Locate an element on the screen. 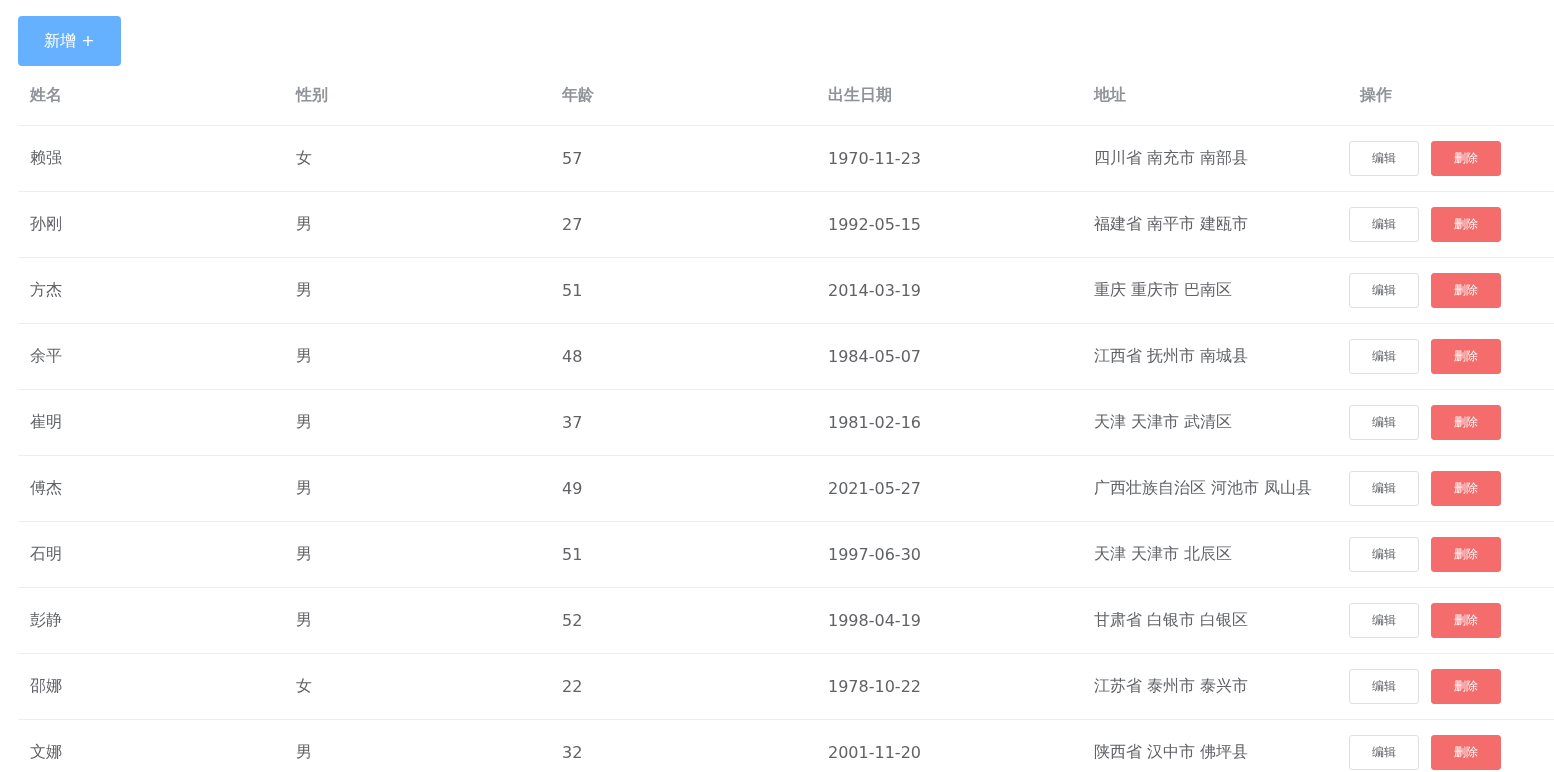 The width and height of the screenshot is (1554, 772). table-cell: 傅杰 is located at coordinates (46, 488).